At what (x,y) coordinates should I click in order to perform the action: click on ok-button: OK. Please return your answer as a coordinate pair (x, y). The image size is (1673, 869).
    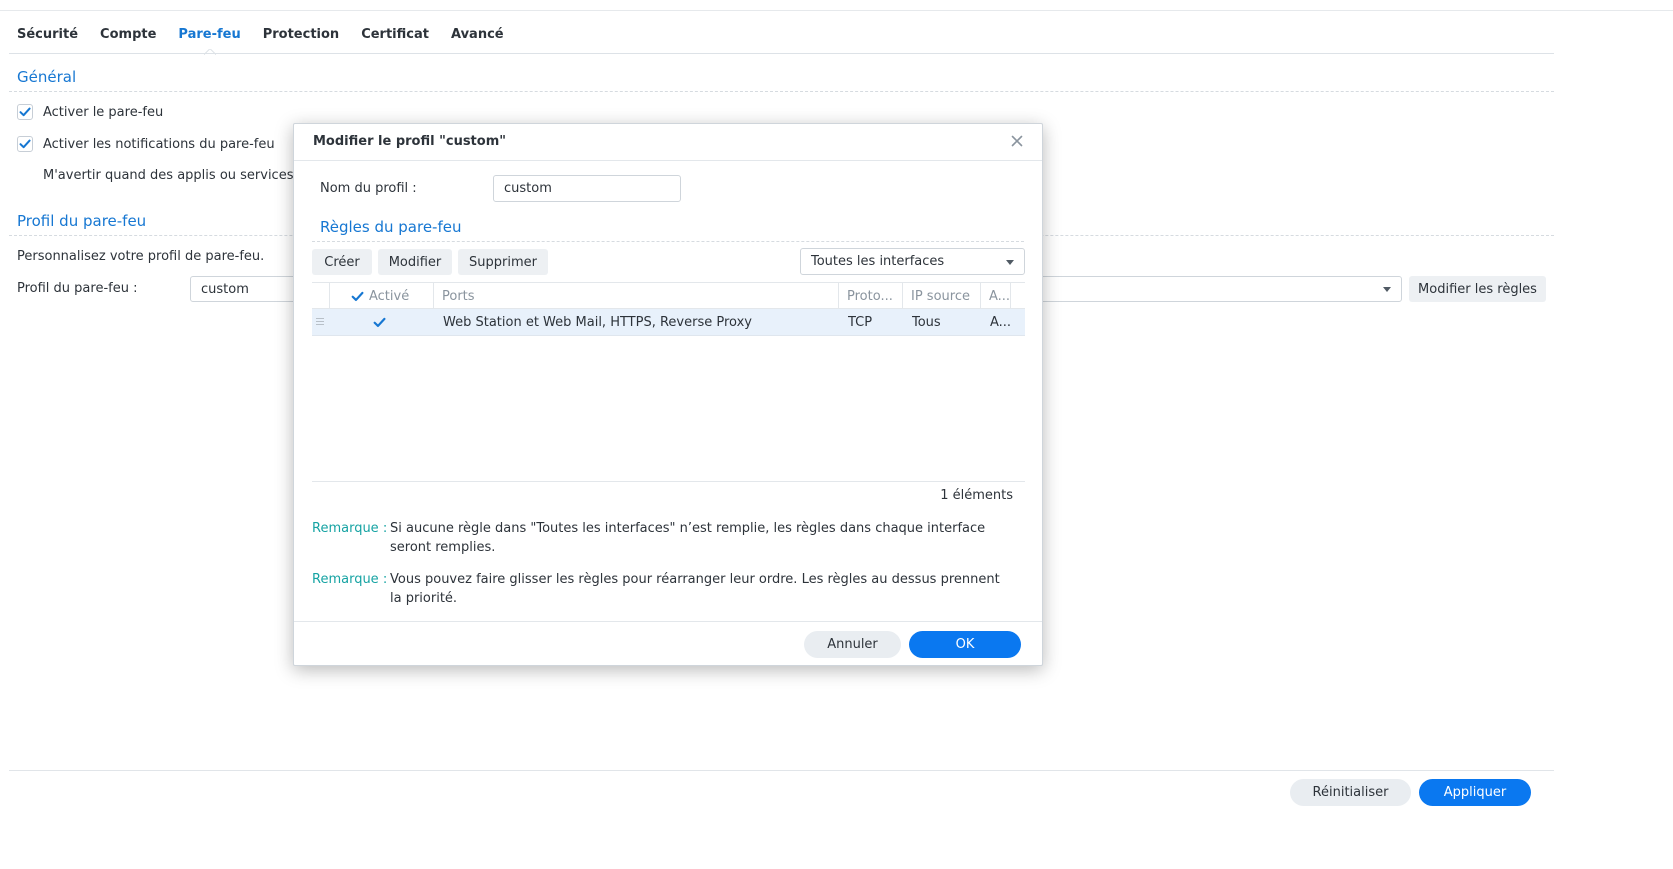
    Looking at the image, I should click on (965, 644).